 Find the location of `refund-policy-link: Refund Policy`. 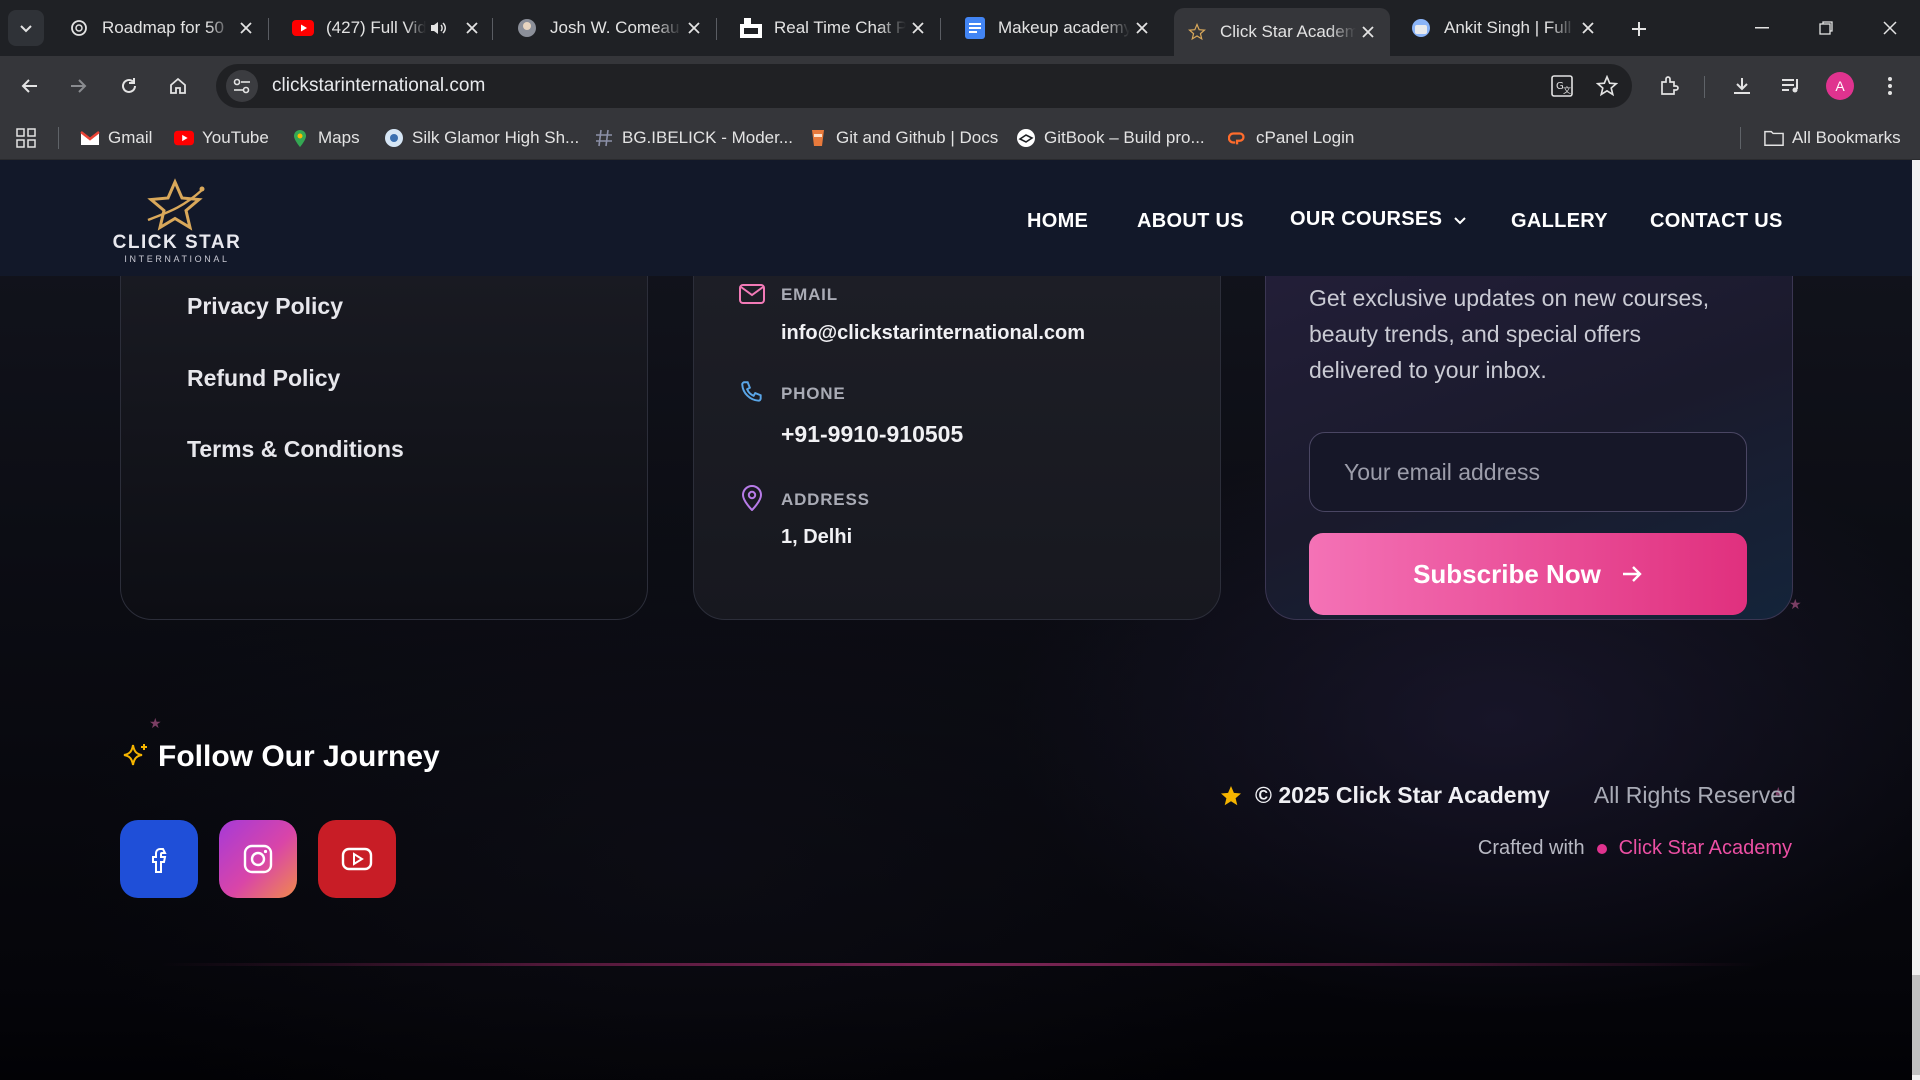

refund-policy-link: Refund Policy is located at coordinates (263, 378).